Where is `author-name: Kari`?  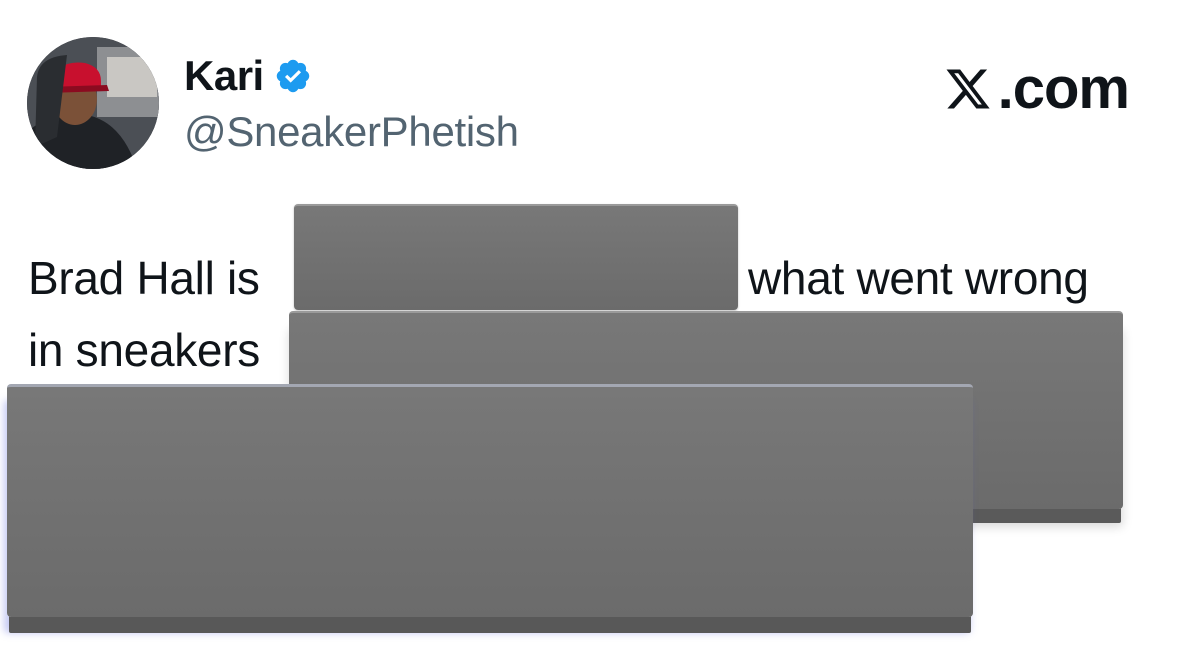 author-name: Kari is located at coordinates (224, 76).